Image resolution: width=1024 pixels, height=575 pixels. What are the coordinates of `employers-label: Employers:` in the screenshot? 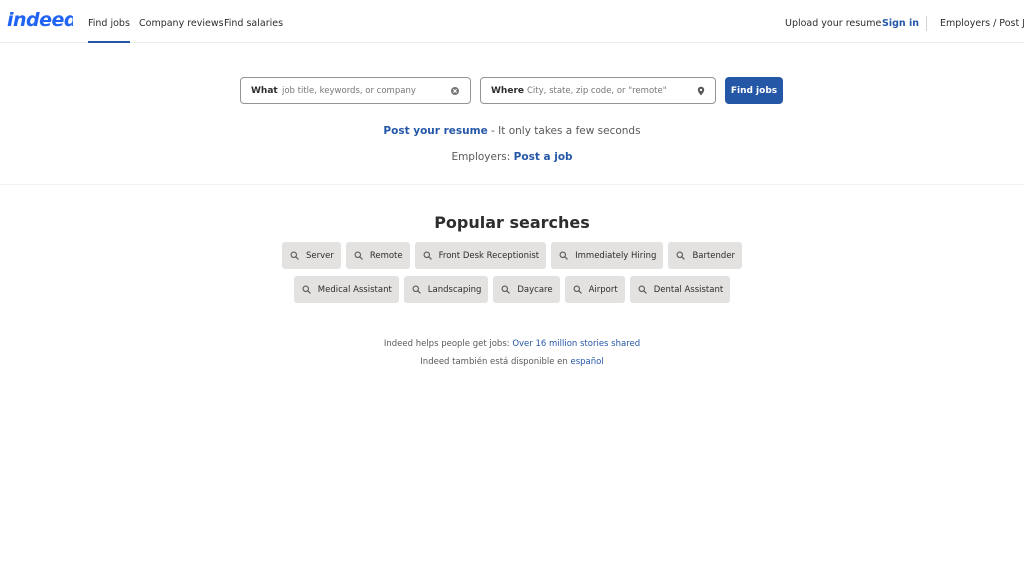 It's located at (482, 157).